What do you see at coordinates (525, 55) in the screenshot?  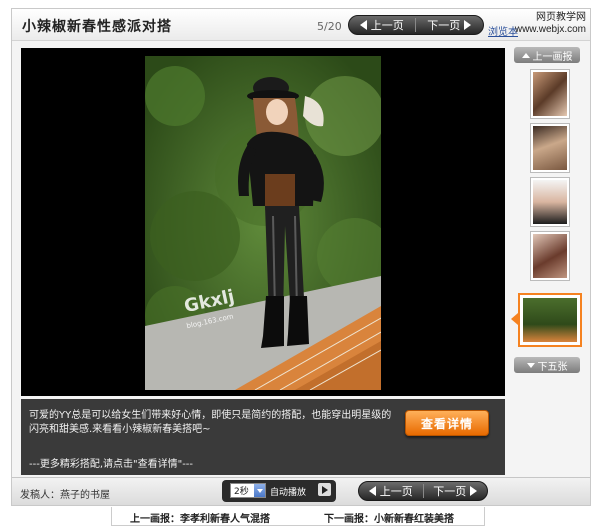 I see `up-arrow-icon` at bounding box center [525, 55].